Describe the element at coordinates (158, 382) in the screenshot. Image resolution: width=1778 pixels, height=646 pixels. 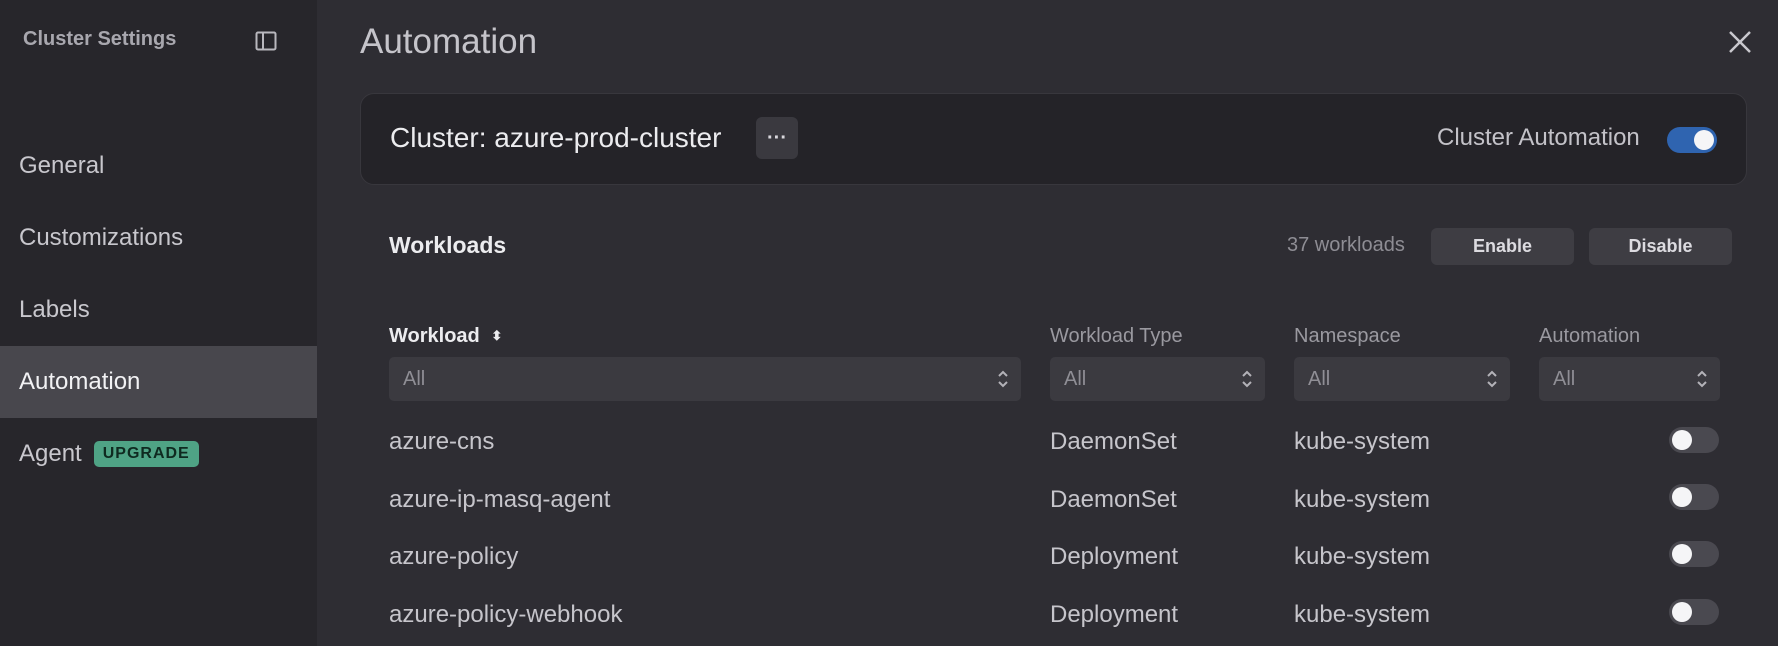
I see `sidebar-item-automation: Automation` at that location.